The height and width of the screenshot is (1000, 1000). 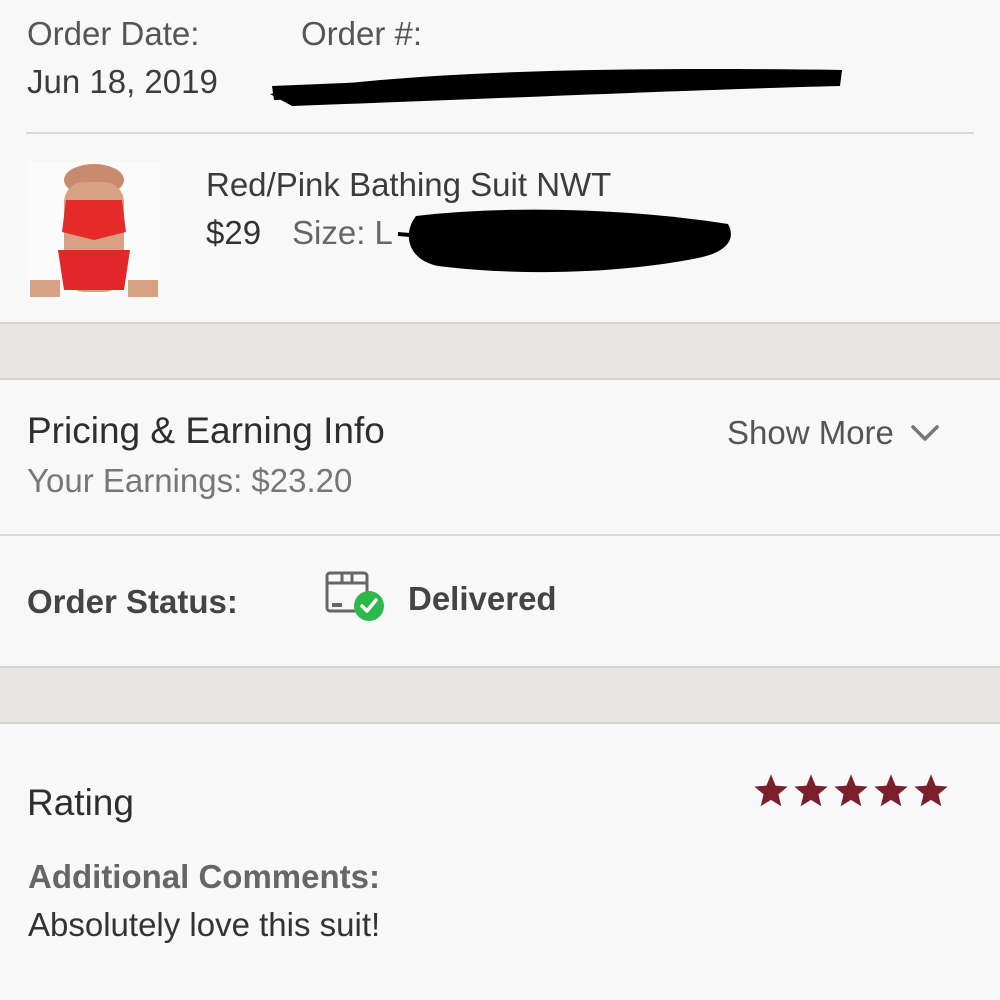 I want to click on order-status-section: Order Status: Delivered, so click(x=500, y=601).